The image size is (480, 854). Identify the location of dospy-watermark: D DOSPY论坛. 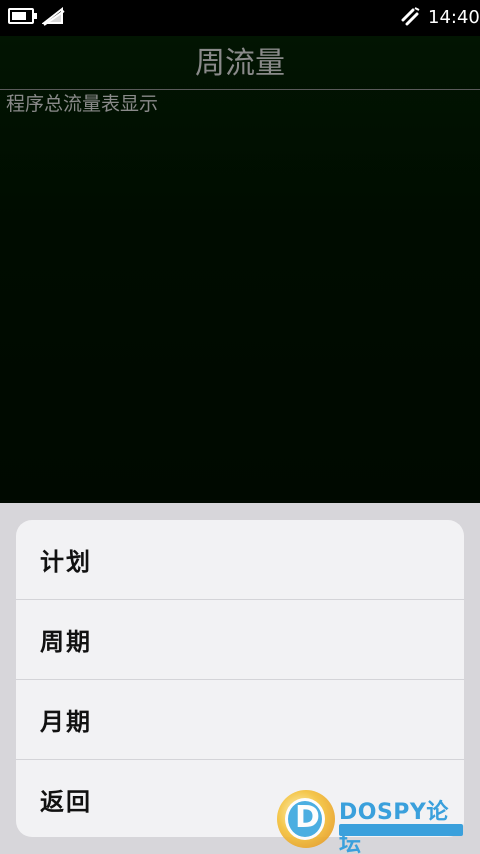
(372, 821).